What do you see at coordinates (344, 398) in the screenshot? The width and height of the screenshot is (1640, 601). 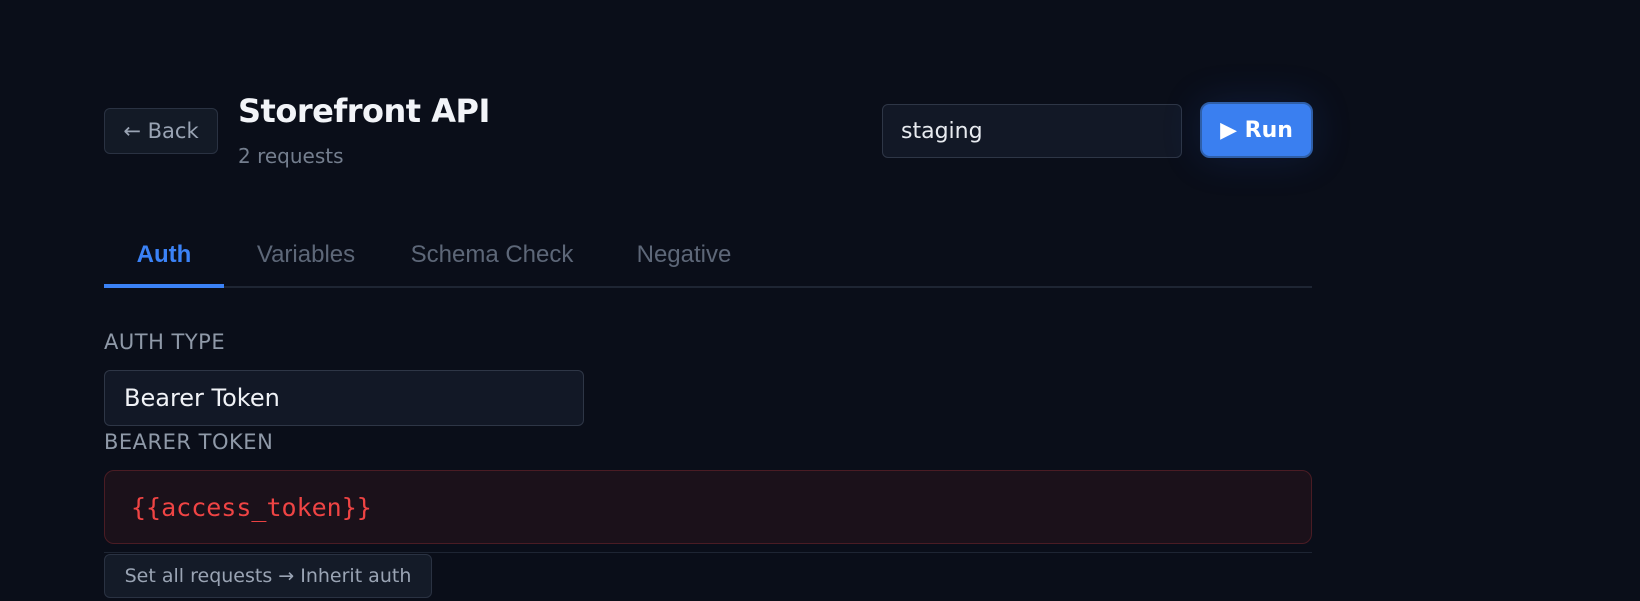 I see `auth-type-select: Bearer Token` at bounding box center [344, 398].